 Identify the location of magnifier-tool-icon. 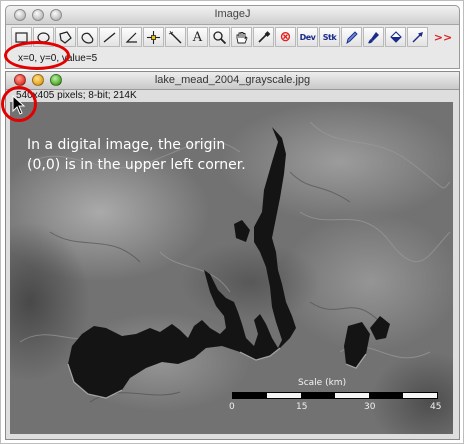
(220, 37).